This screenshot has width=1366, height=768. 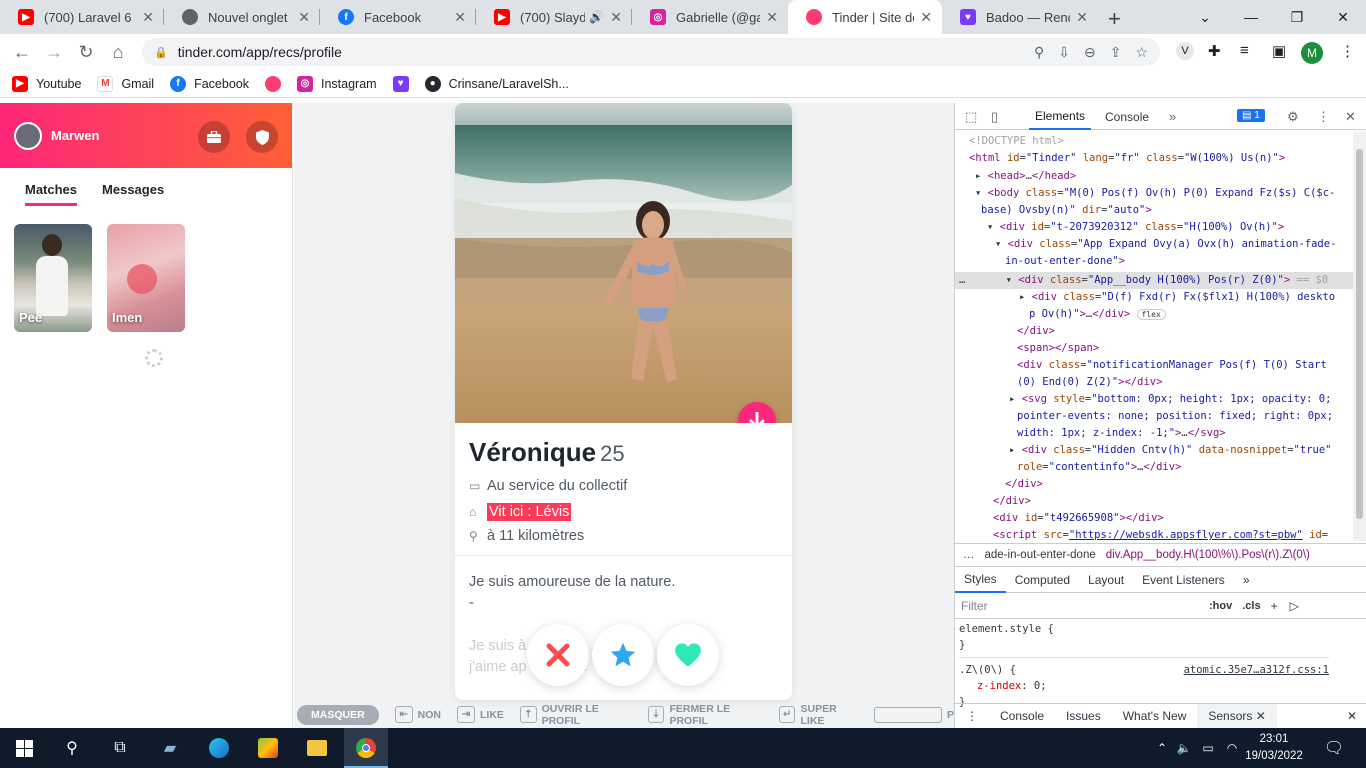 What do you see at coordinates (22, 52) in the screenshot?
I see `back-button: ←` at bounding box center [22, 52].